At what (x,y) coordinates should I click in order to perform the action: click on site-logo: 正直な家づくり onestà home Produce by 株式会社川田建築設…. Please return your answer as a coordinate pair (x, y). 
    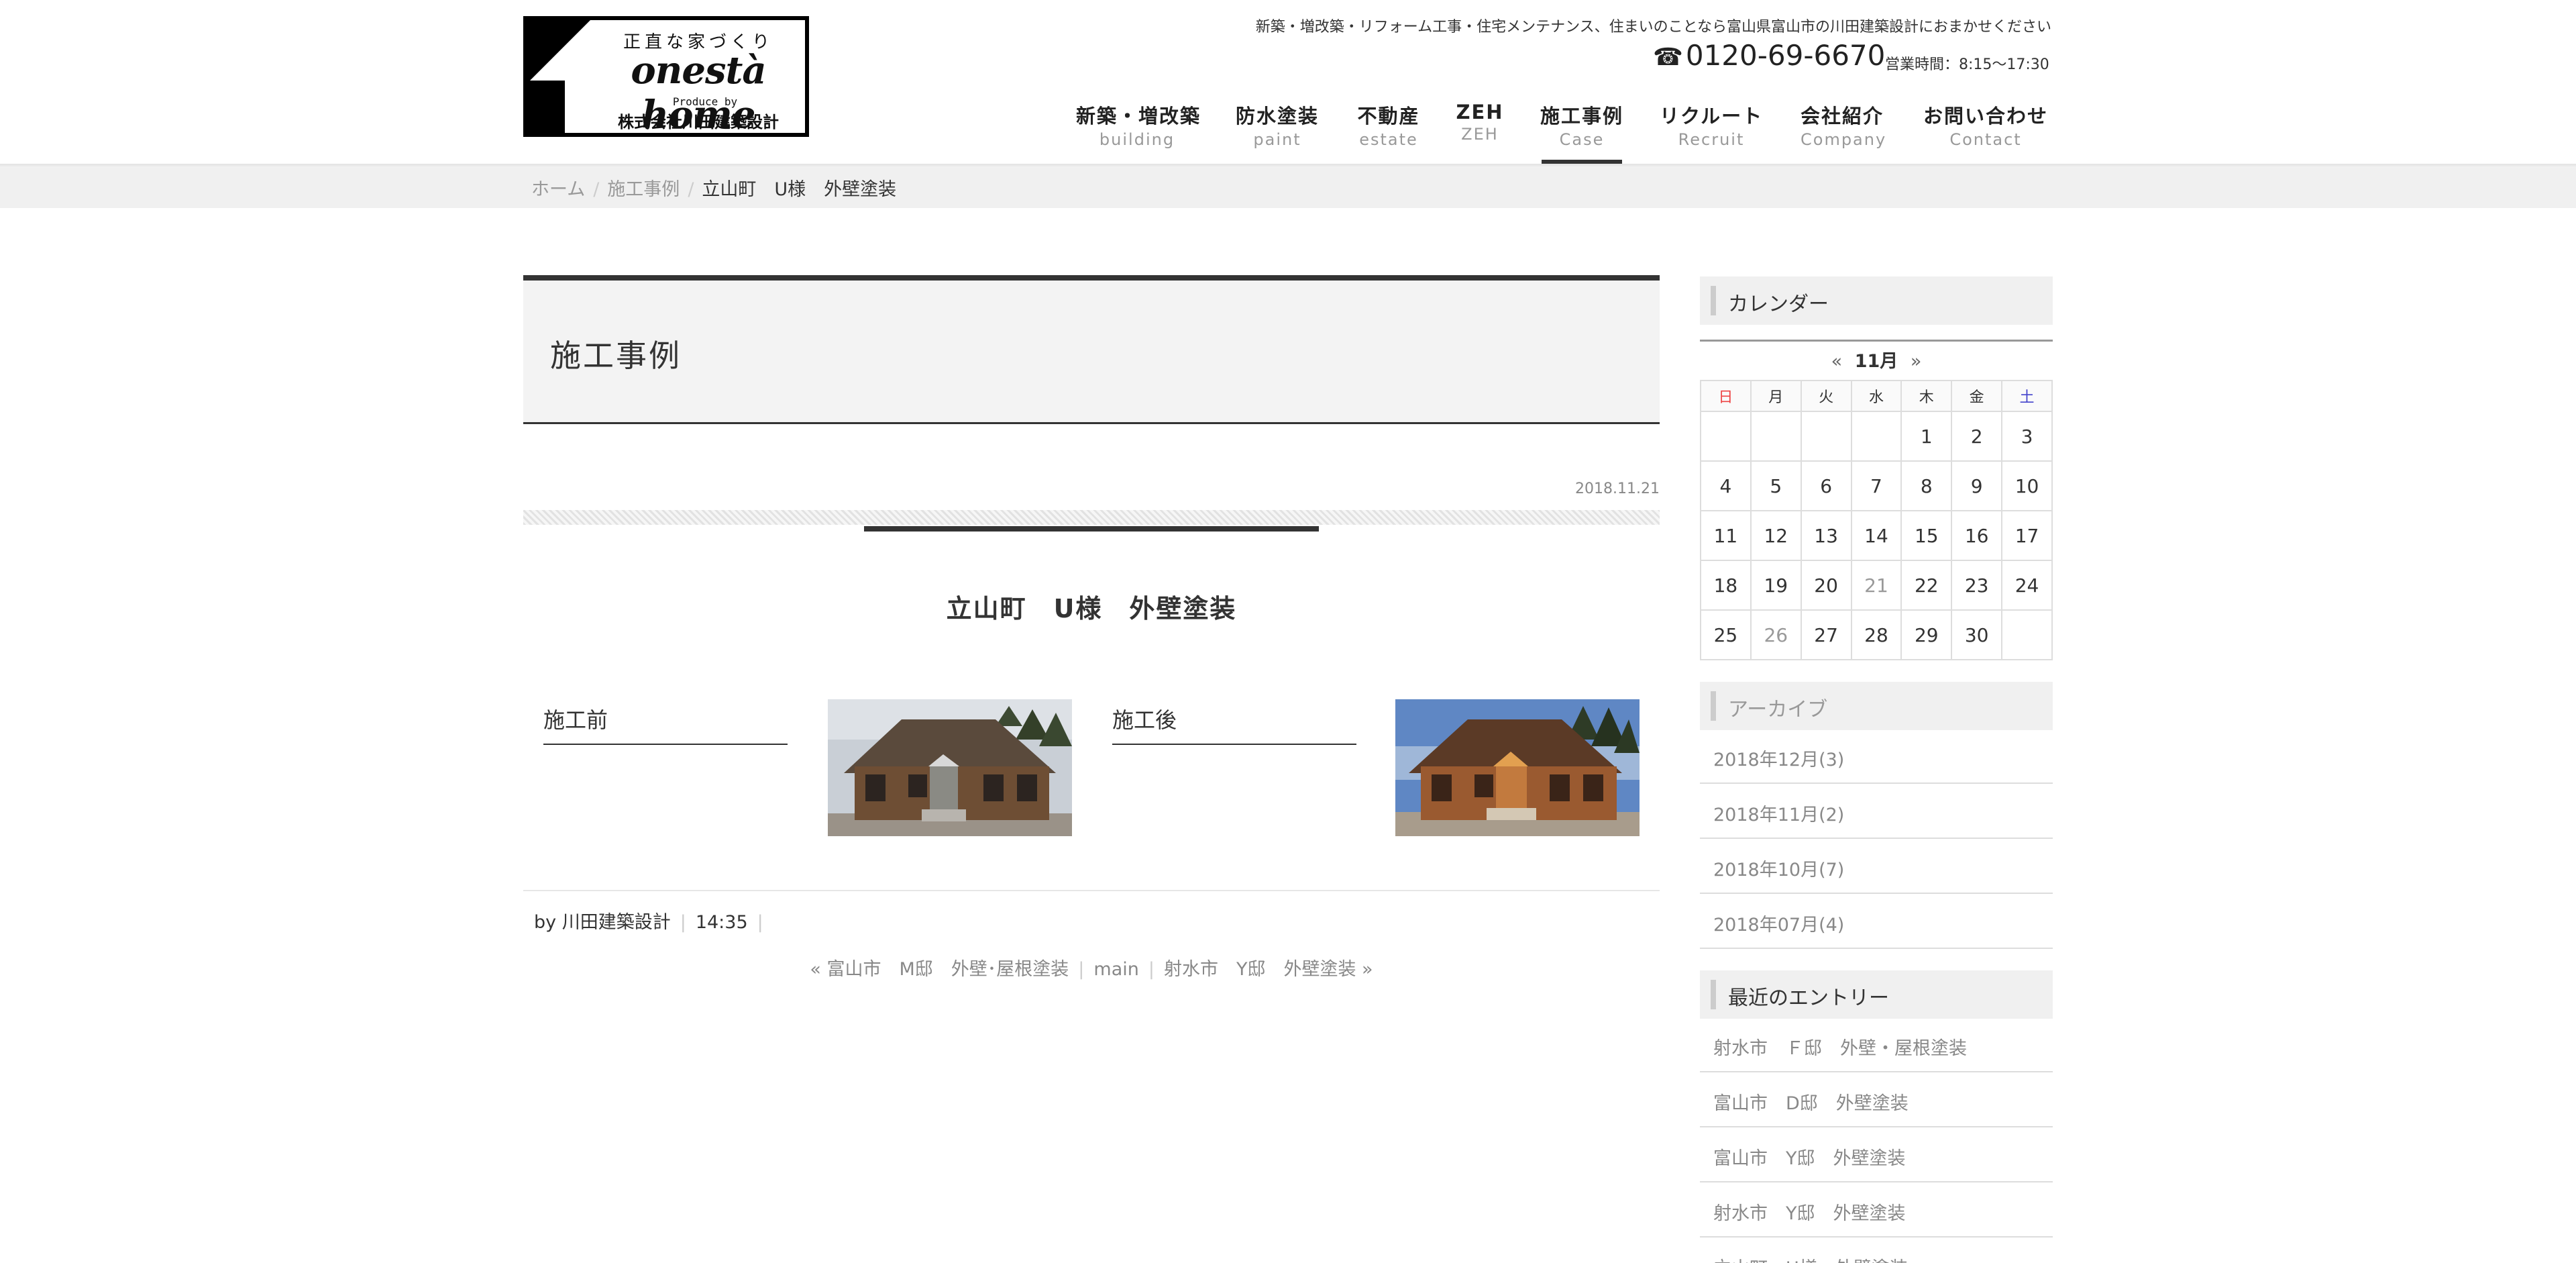
    Looking at the image, I should click on (666, 76).